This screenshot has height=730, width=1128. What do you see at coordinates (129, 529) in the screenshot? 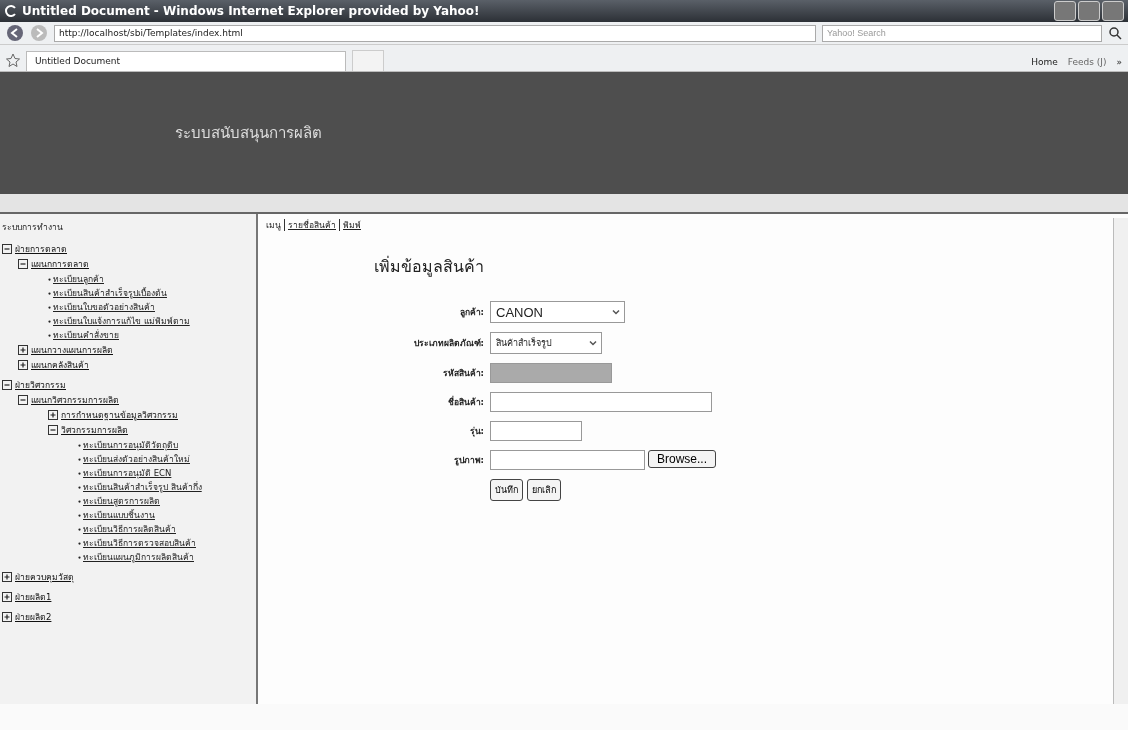
I see `tree-link: ทะเบียนวิธีการผลิตสินค้า` at bounding box center [129, 529].